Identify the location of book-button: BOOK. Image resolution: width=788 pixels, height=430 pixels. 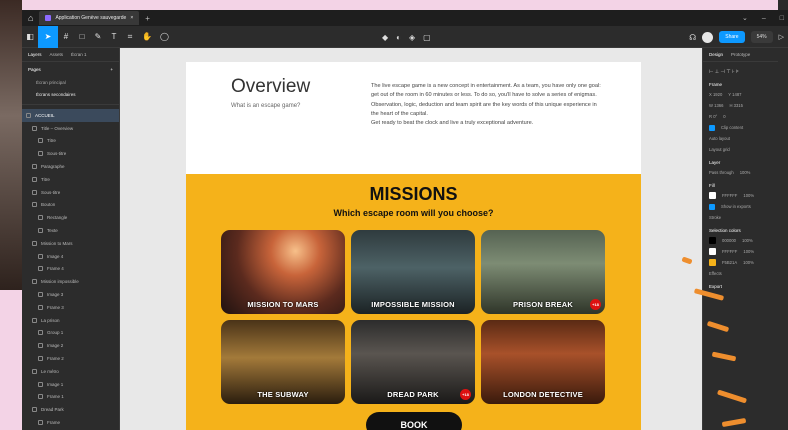
(414, 421).